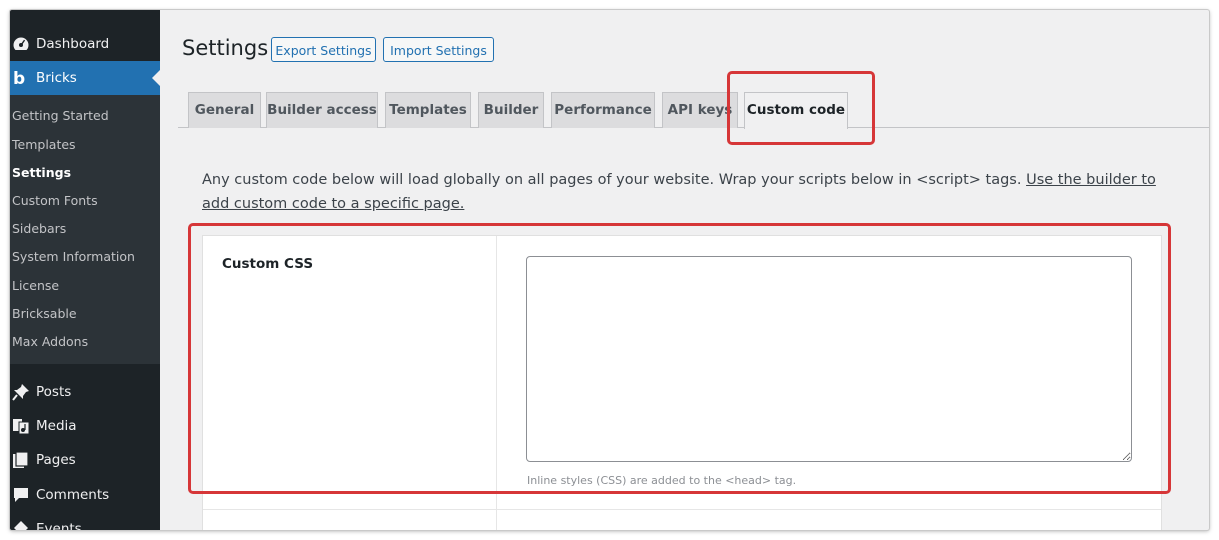 The image size is (1219, 540). I want to click on tab-performance: Performance, so click(603, 110).